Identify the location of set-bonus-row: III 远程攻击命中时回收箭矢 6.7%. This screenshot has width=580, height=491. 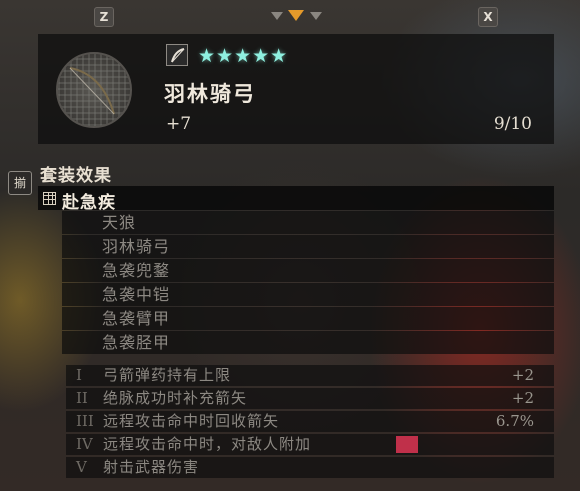
(310, 421).